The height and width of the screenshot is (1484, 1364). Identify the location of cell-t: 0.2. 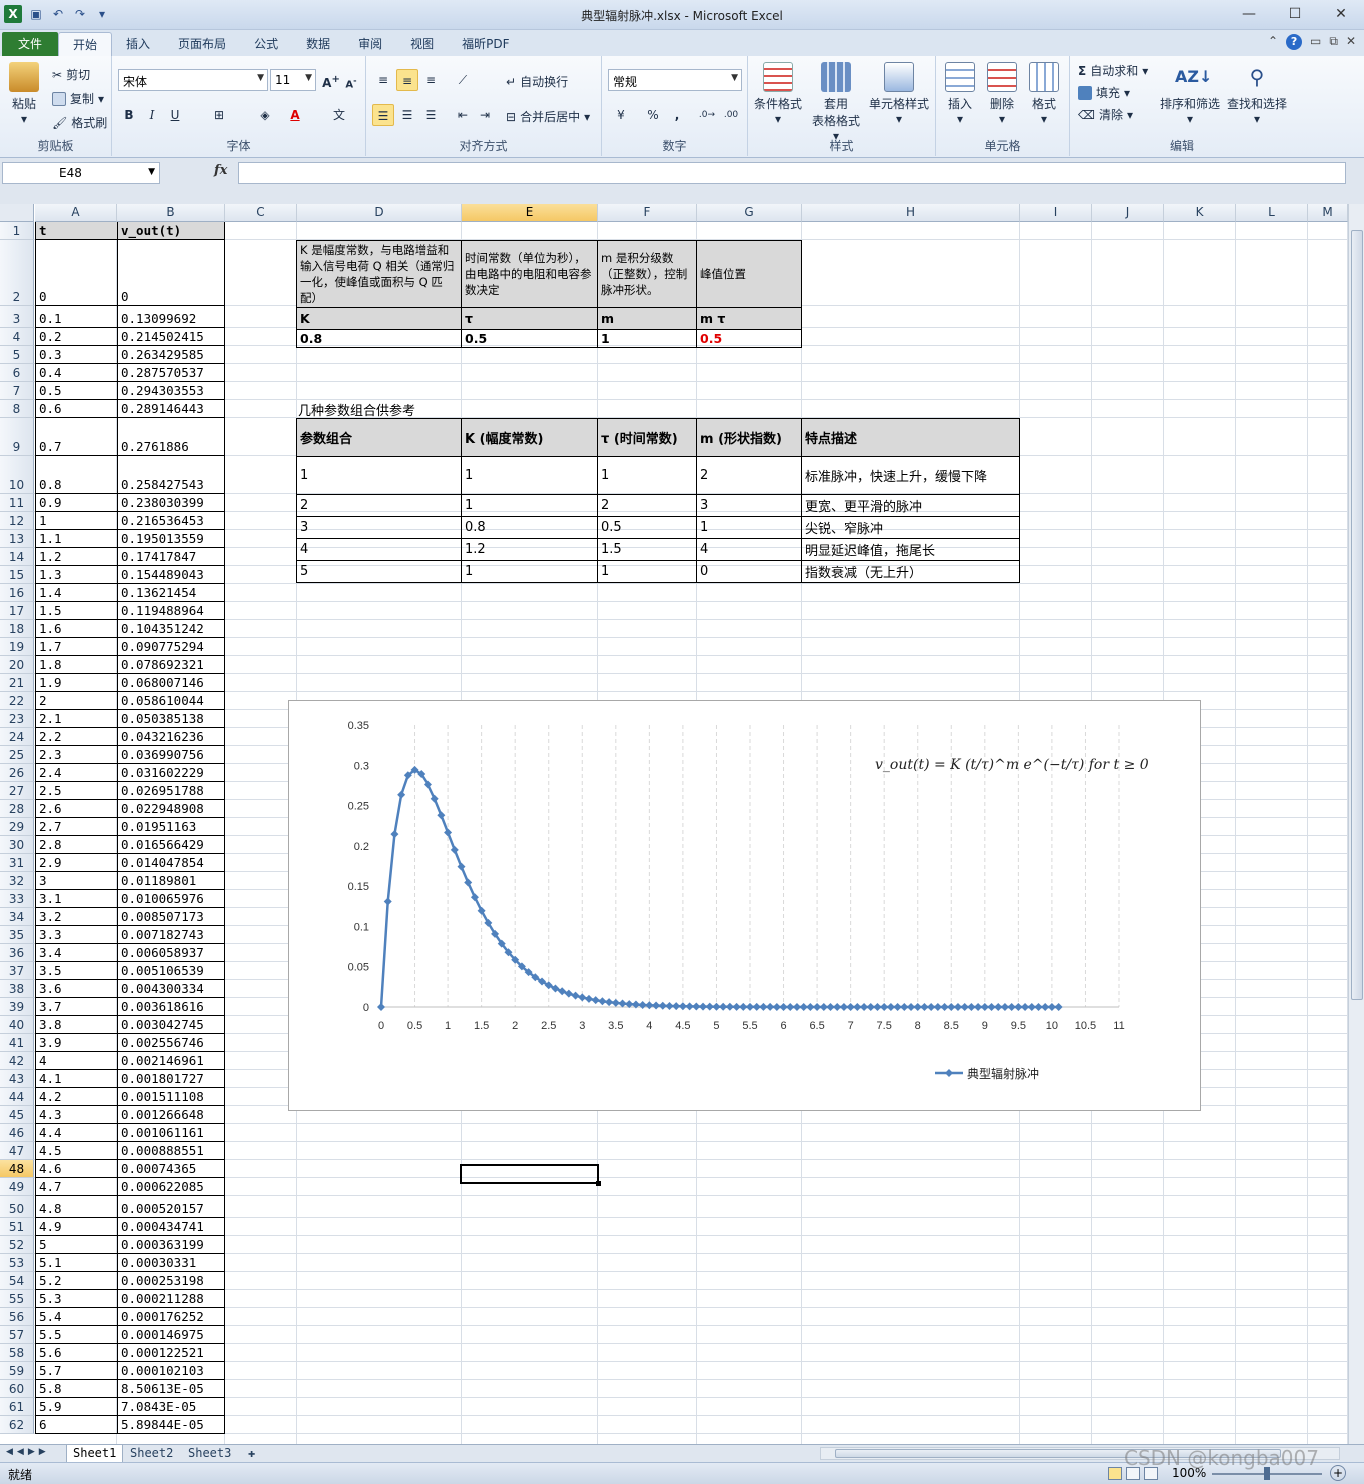
(76, 337).